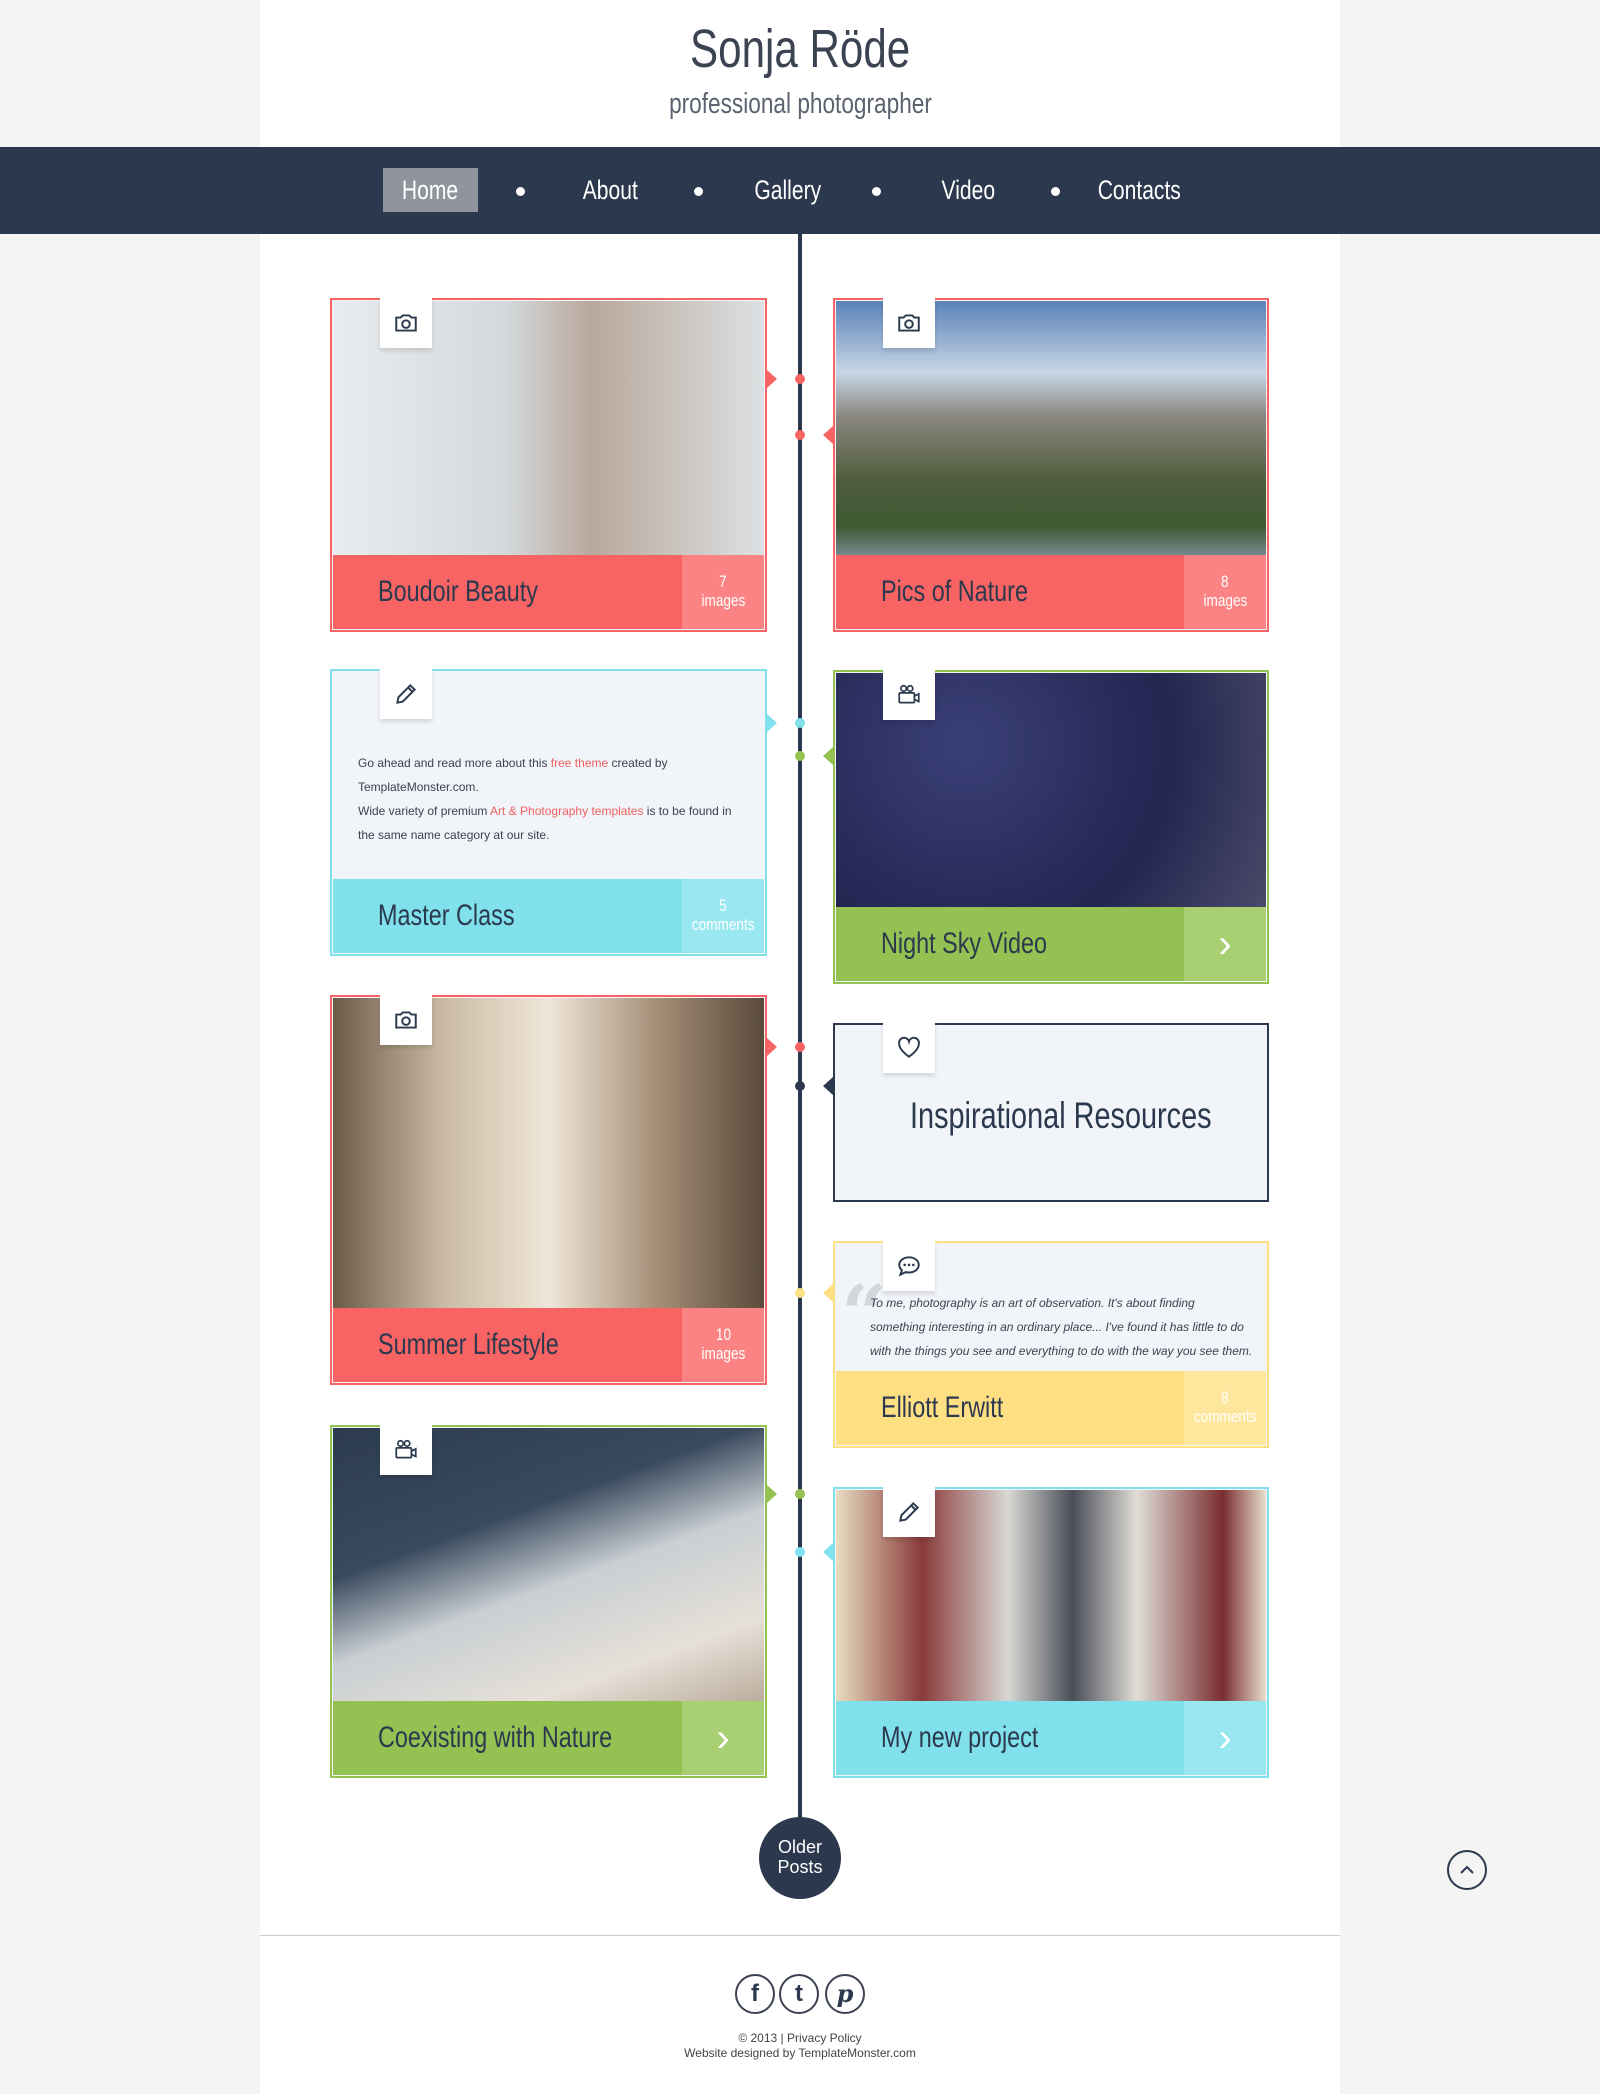 Image resolution: width=1600 pixels, height=2094 pixels. I want to click on post-title: Boudoir Beauty, so click(480, 592).